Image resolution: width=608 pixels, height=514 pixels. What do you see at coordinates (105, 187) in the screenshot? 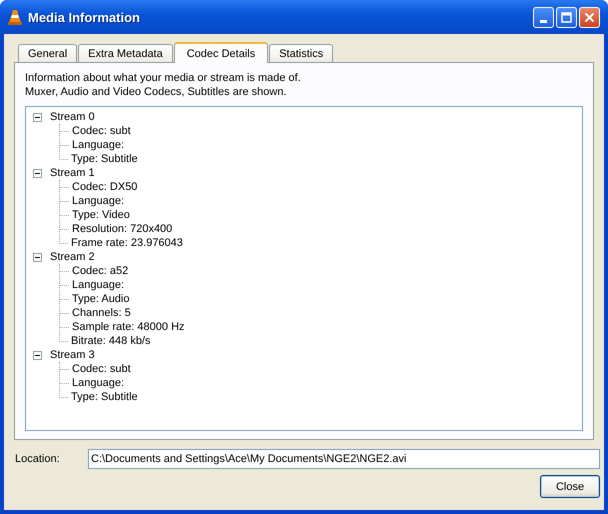
I see `tree-item: Codec: DX50` at bounding box center [105, 187].